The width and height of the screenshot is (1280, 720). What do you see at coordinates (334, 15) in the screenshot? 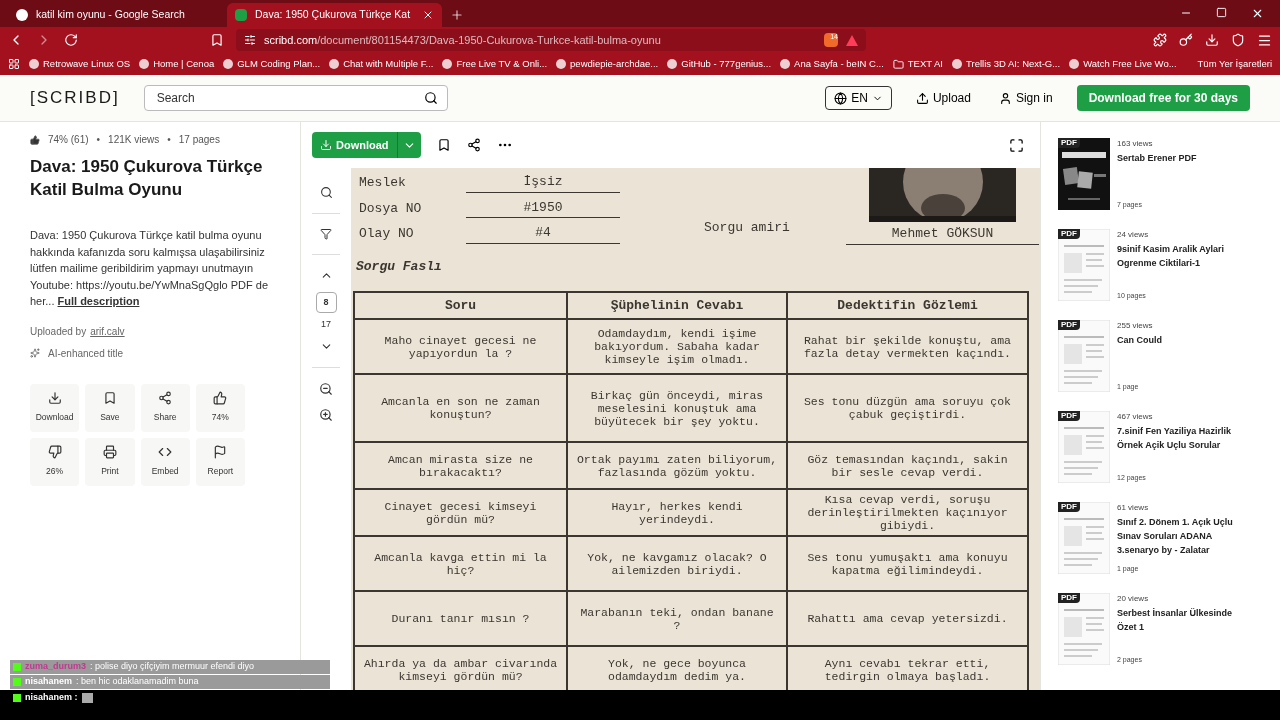
I see `browser-tab: Dava: 1950 Çukurova Türkçe Kat` at bounding box center [334, 15].